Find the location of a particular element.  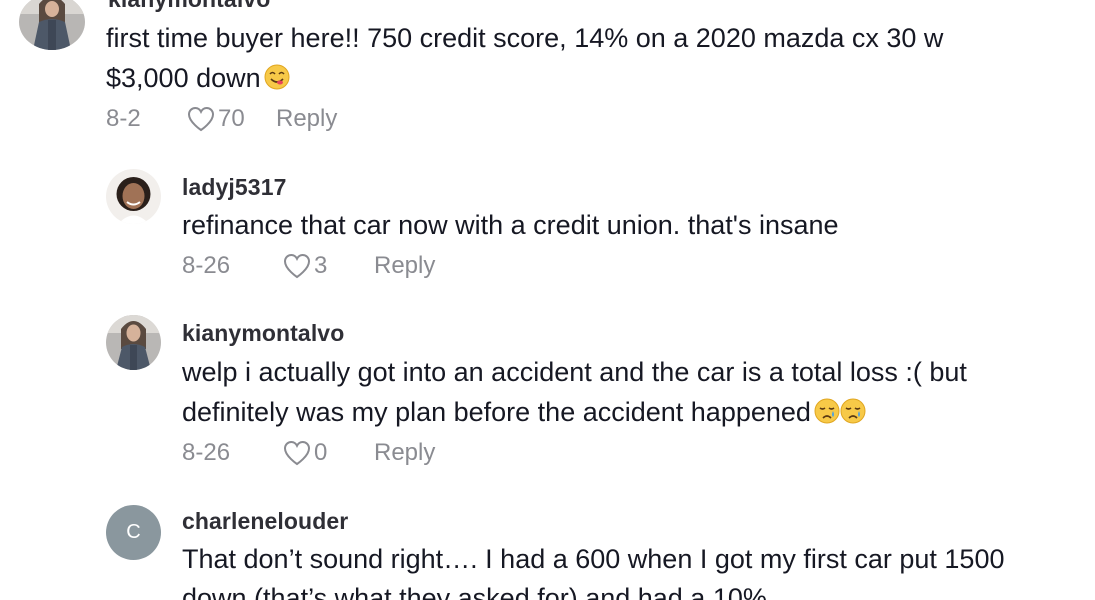

comment-username: ladyj5317 is located at coordinates (234, 187).